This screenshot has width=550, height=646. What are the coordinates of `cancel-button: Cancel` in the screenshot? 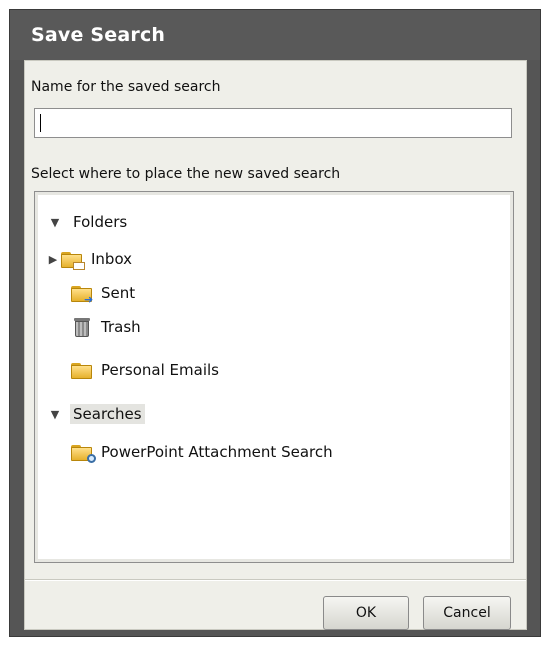 It's located at (467, 613).